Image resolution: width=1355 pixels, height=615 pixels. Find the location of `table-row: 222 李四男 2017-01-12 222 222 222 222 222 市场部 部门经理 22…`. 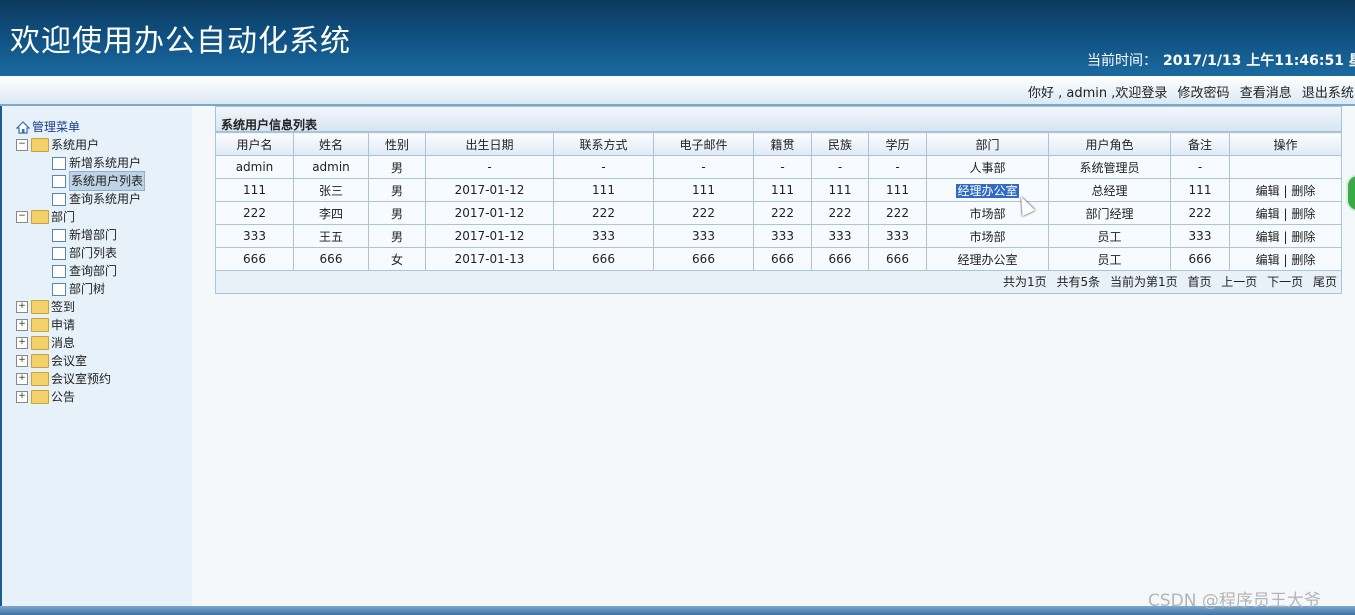

table-row: 222 李四男 2017-01-12 222 222 222 222 222 市场部 部门经理 22… is located at coordinates (778, 213).